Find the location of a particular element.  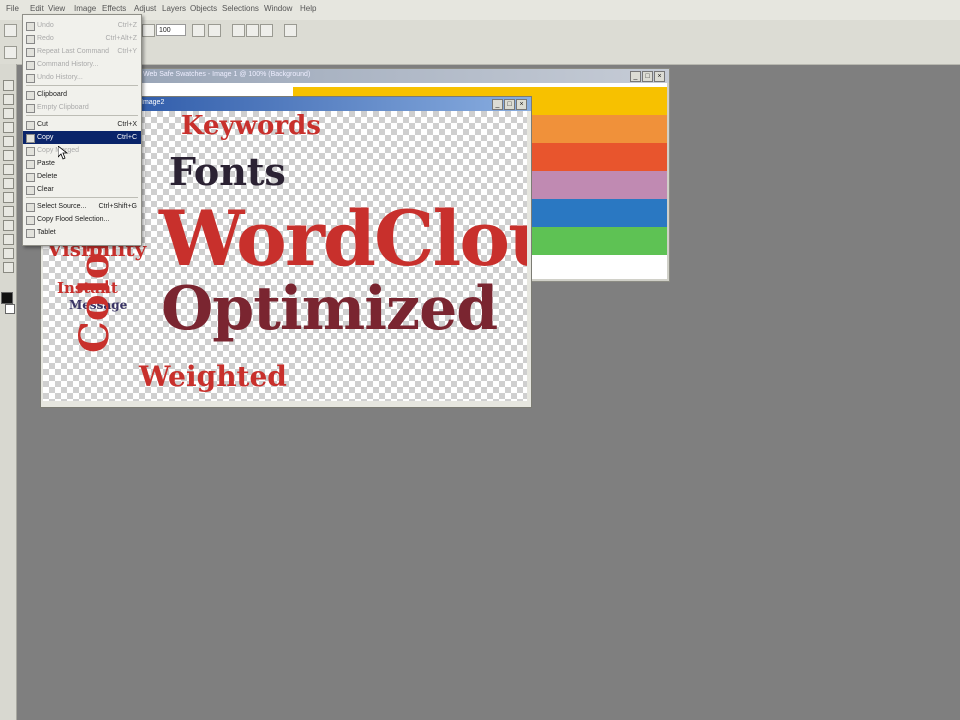

menu-image: Image is located at coordinates (85, 8).